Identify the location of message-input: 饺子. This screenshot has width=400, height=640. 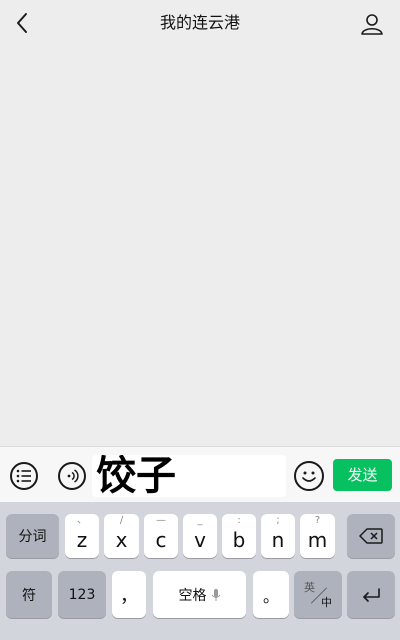
(189, 476).